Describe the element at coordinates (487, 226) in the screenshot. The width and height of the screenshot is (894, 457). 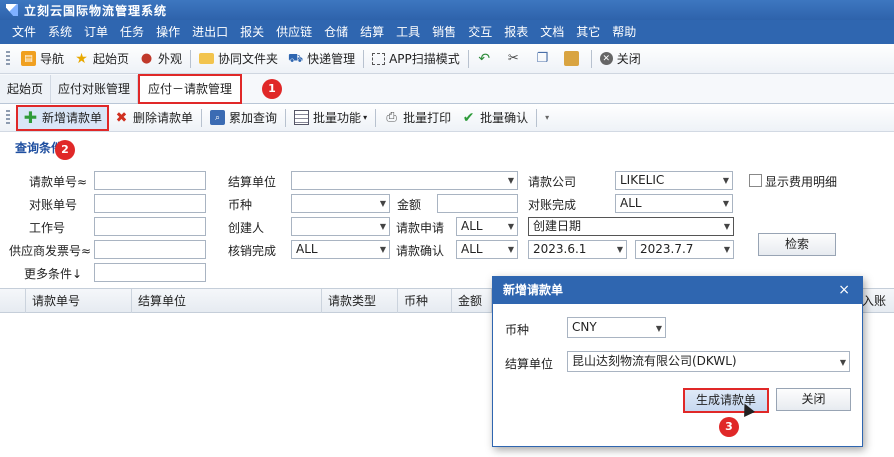
I see `request-apply-select: ALL ▼` at that location.